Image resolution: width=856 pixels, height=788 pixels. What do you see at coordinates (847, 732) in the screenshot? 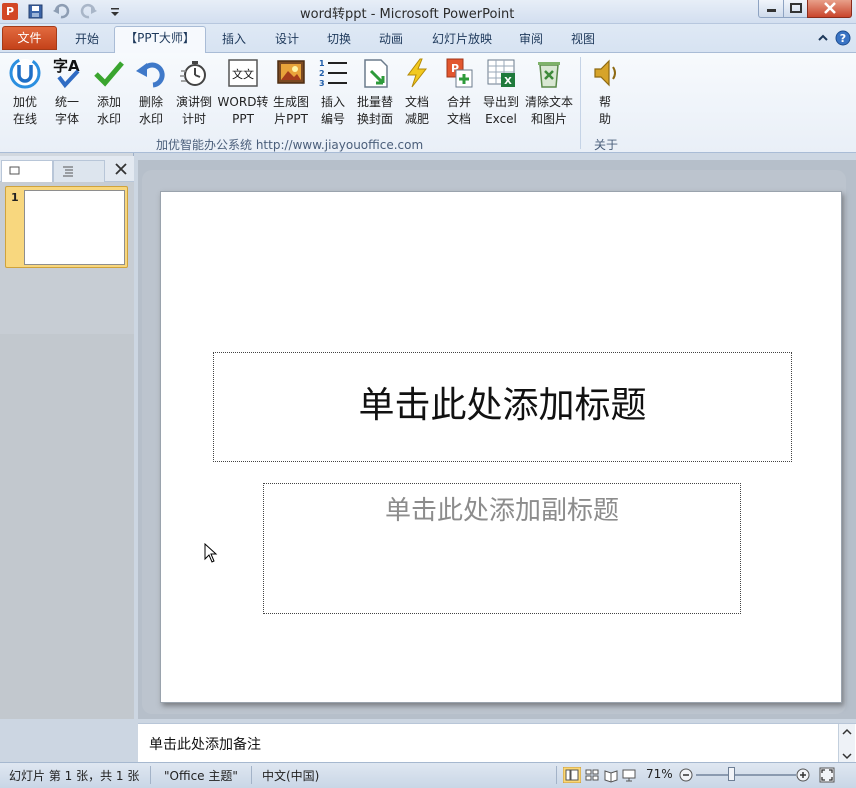
I see `scroll-up-icon` at bounding box center [847, 732].